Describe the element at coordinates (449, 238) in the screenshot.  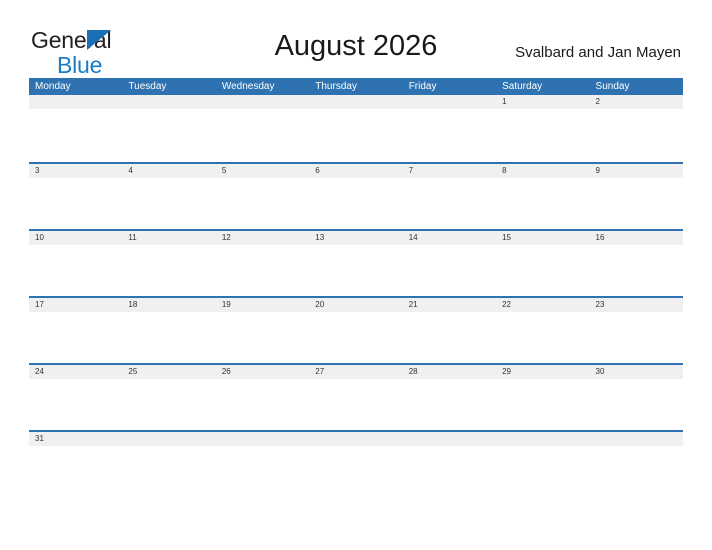
I see `day-cell: 14` at that location.